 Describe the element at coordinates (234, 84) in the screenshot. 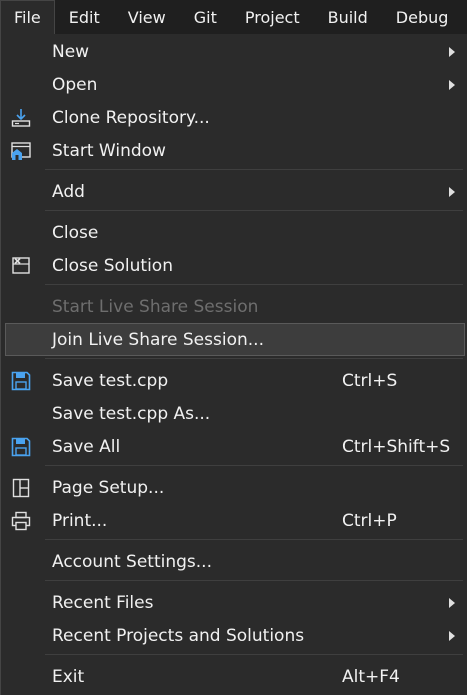

I see `menu-item-open: Open` at that location.